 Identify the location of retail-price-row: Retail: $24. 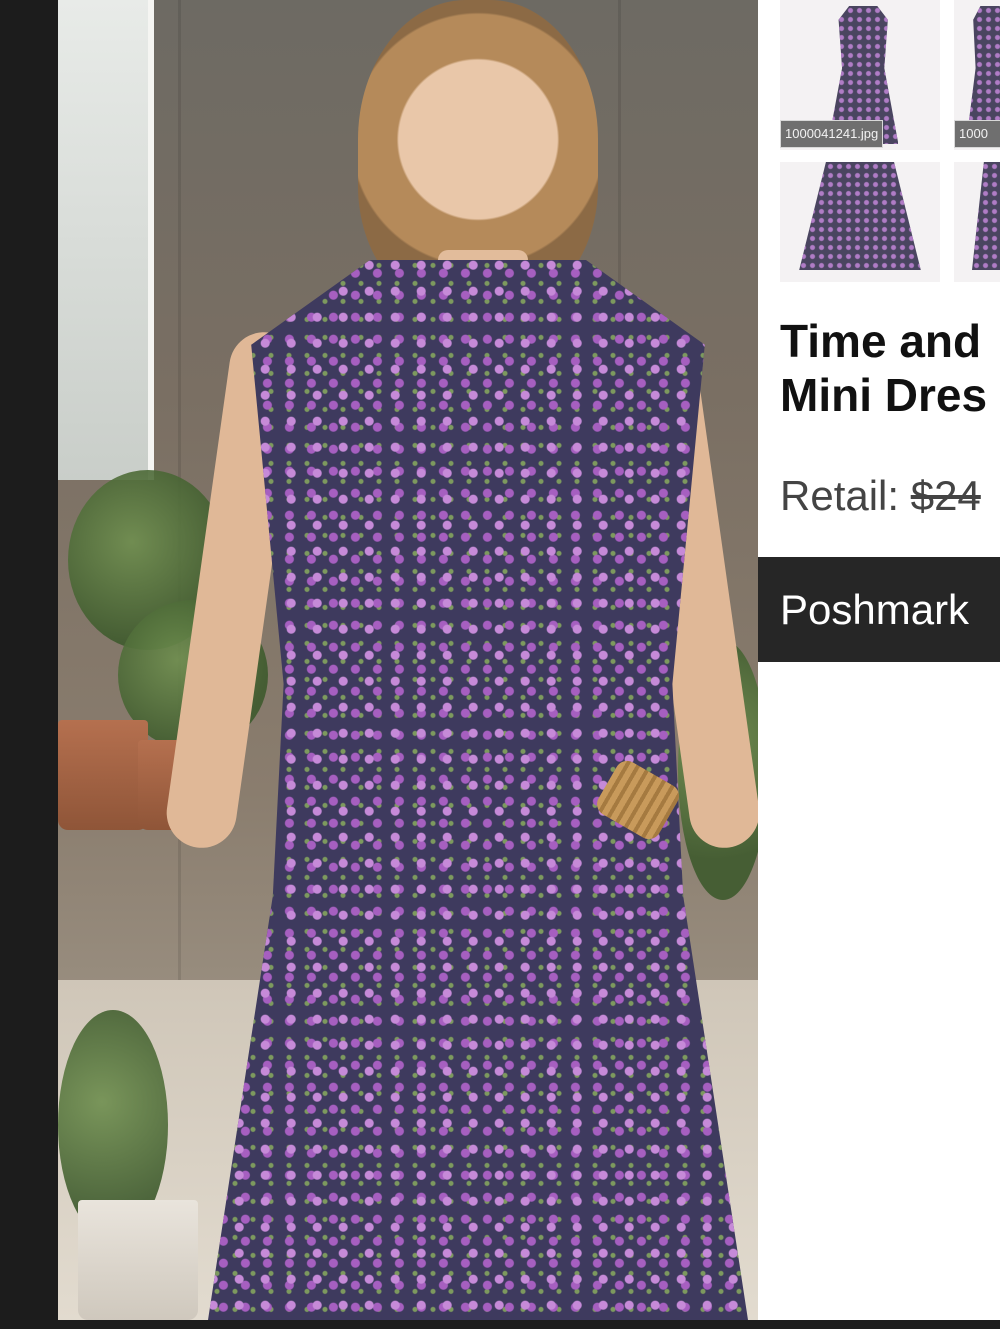
(880, 496).